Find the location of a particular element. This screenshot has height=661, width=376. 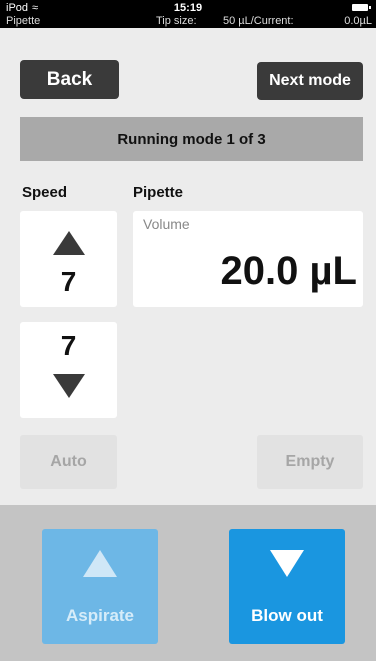

battery-icon is located at coordinates (361, 7).